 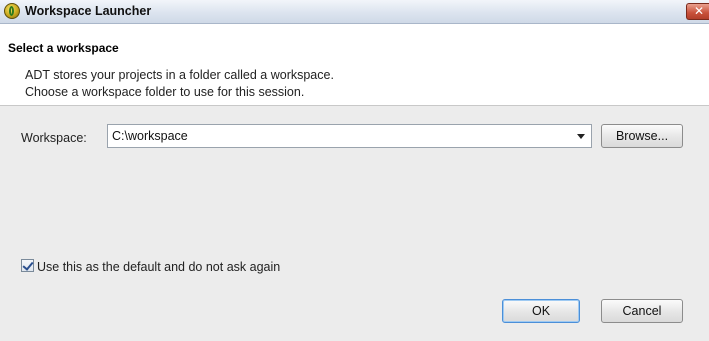 I want to click on checkmark-icon, so click(x=28, y=265).